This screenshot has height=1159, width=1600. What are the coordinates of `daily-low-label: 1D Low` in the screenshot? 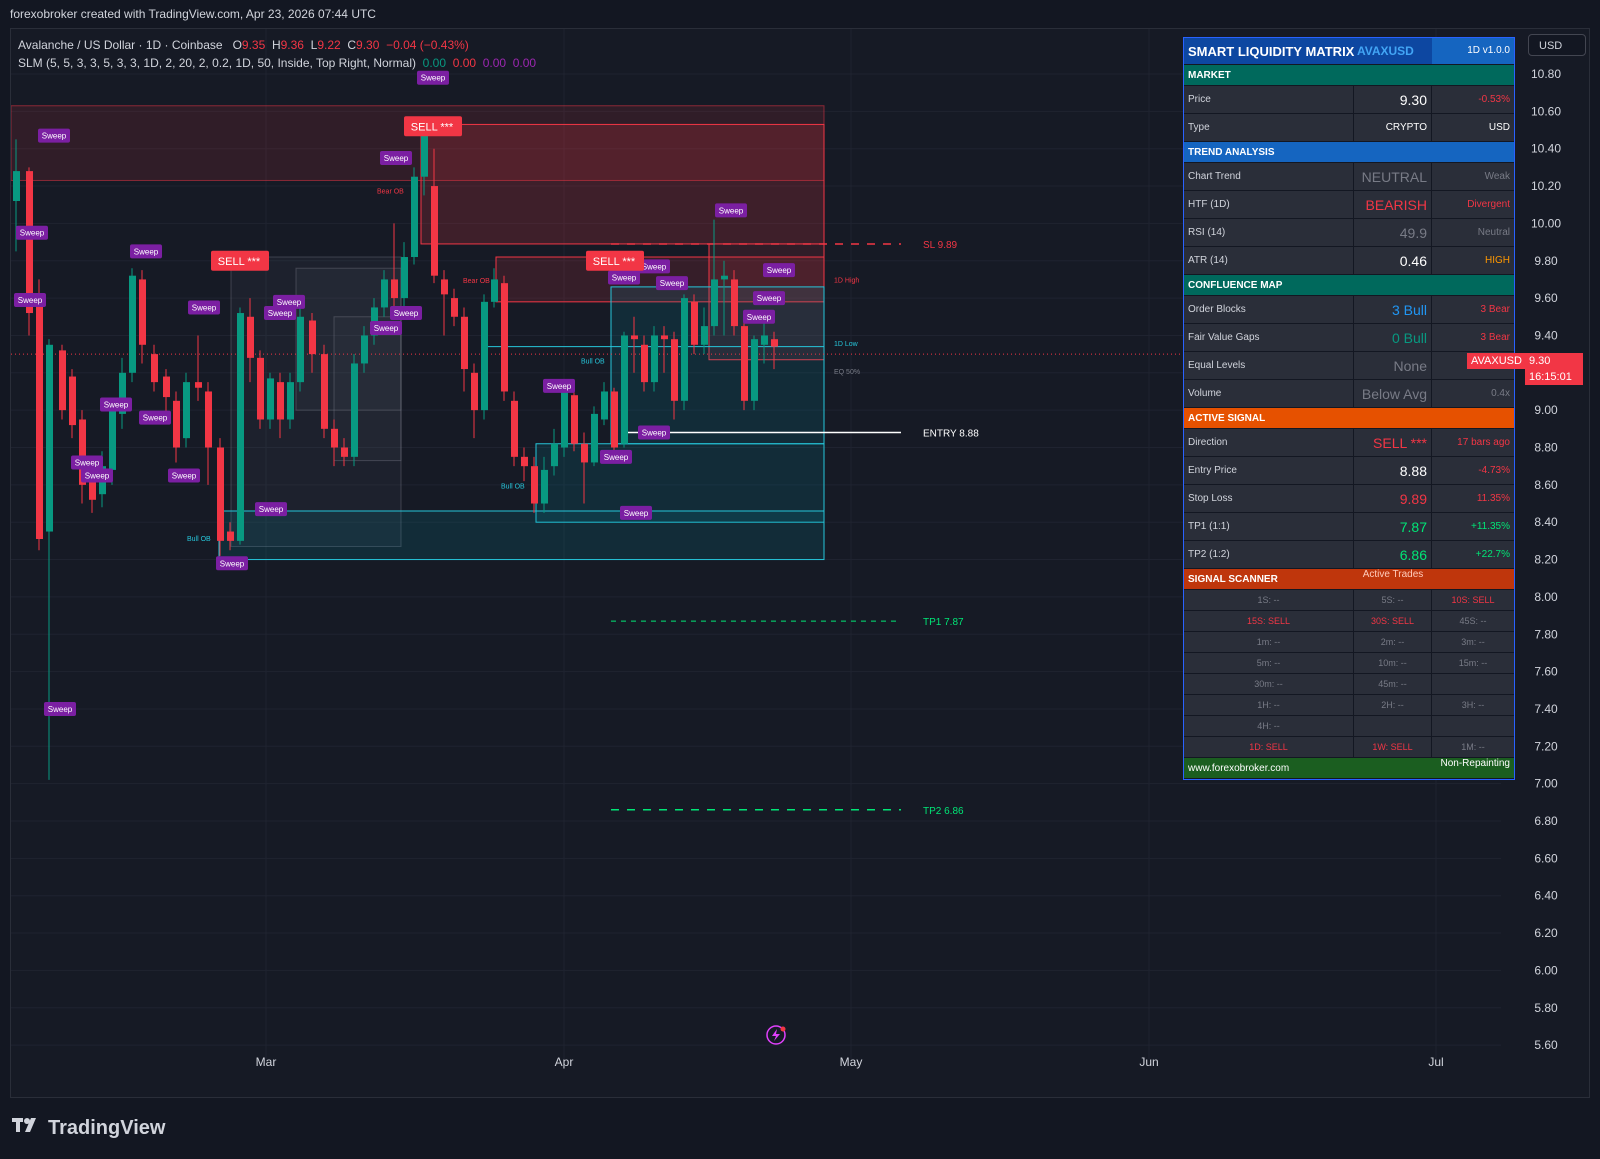 It's located at (846, 344).